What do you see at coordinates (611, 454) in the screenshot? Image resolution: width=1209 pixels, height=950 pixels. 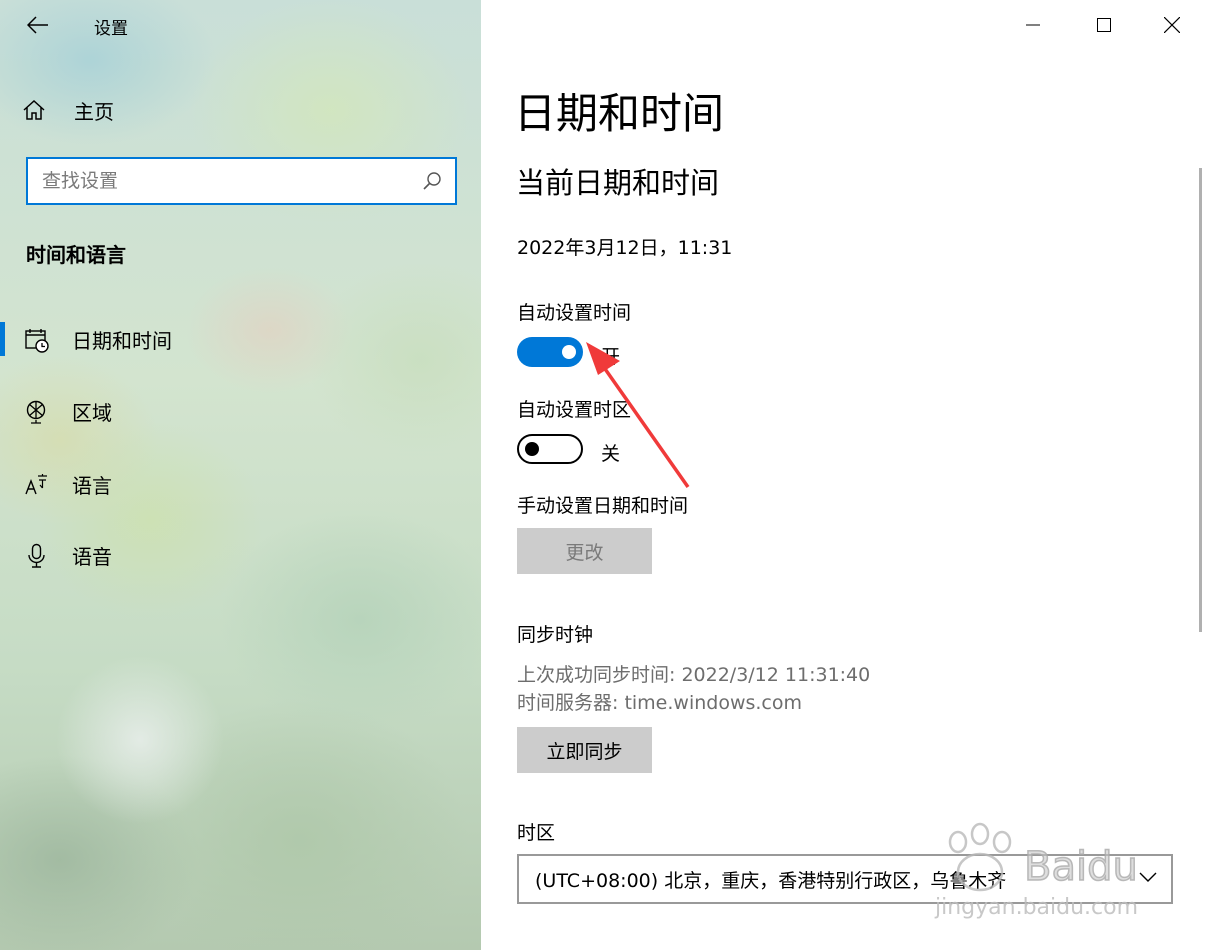 I see `auto-timezone-state: 关` at bounding box center [611, 454].